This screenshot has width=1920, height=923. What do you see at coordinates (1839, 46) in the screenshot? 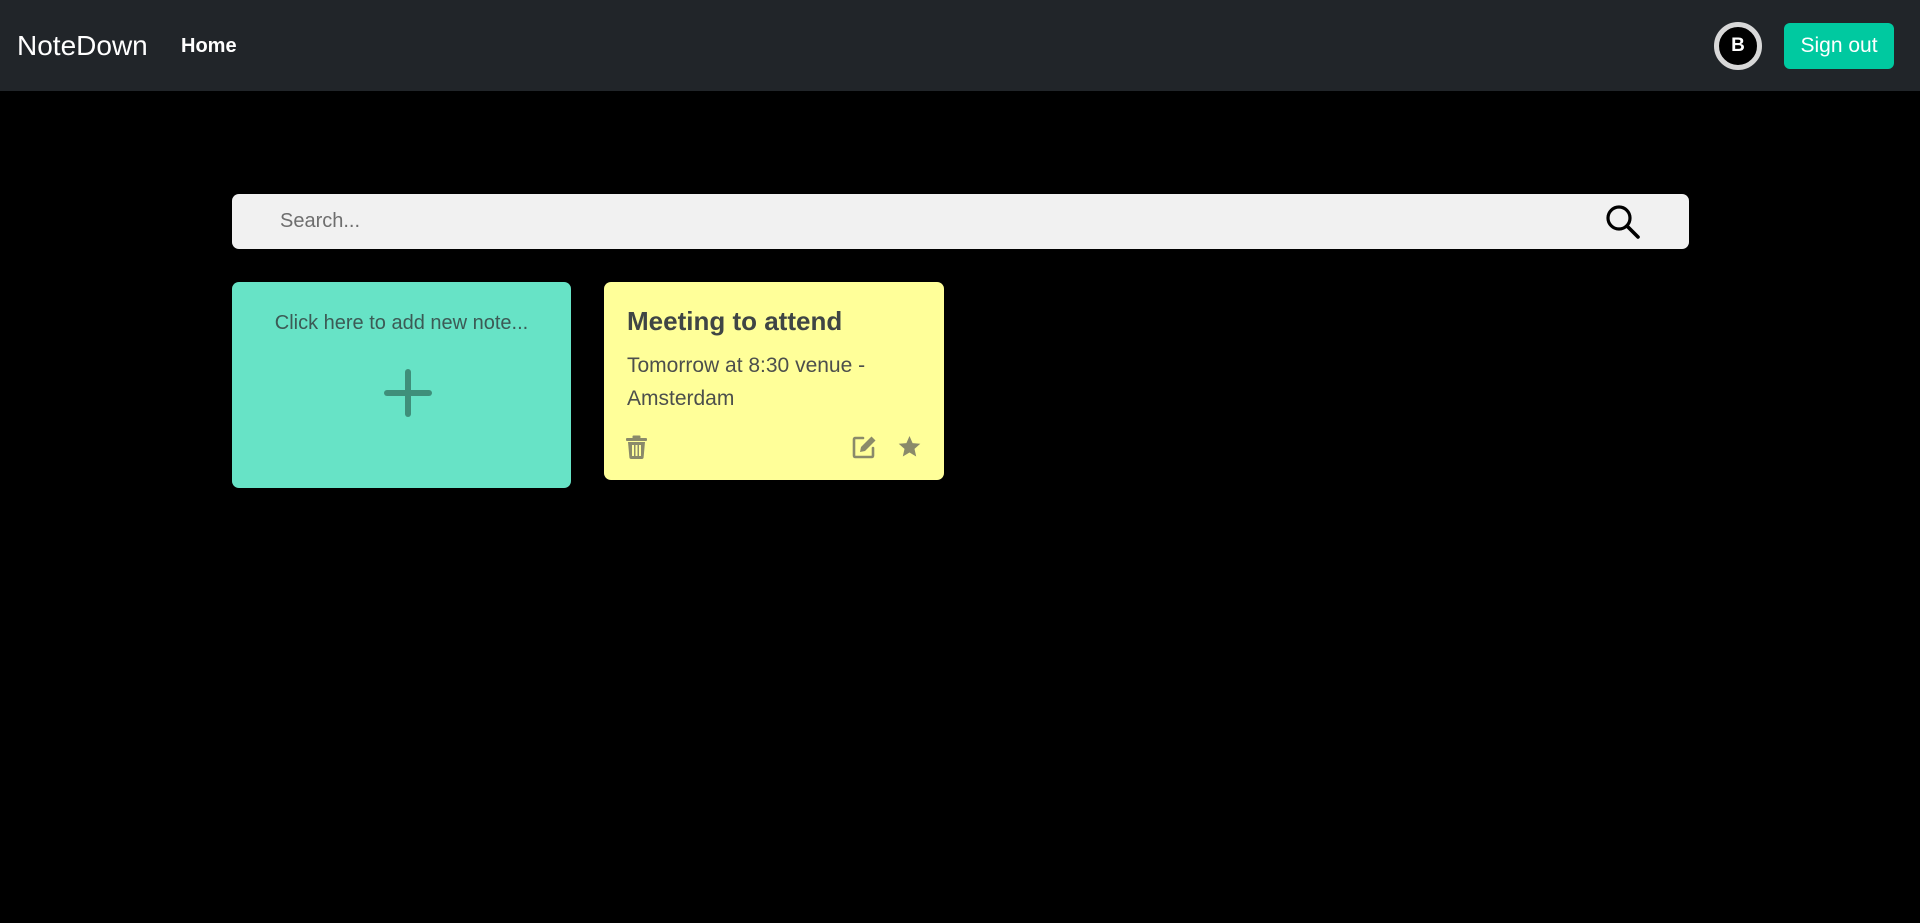
I see `sign-out-button: Sign out` at bounding box center [1839, 46].